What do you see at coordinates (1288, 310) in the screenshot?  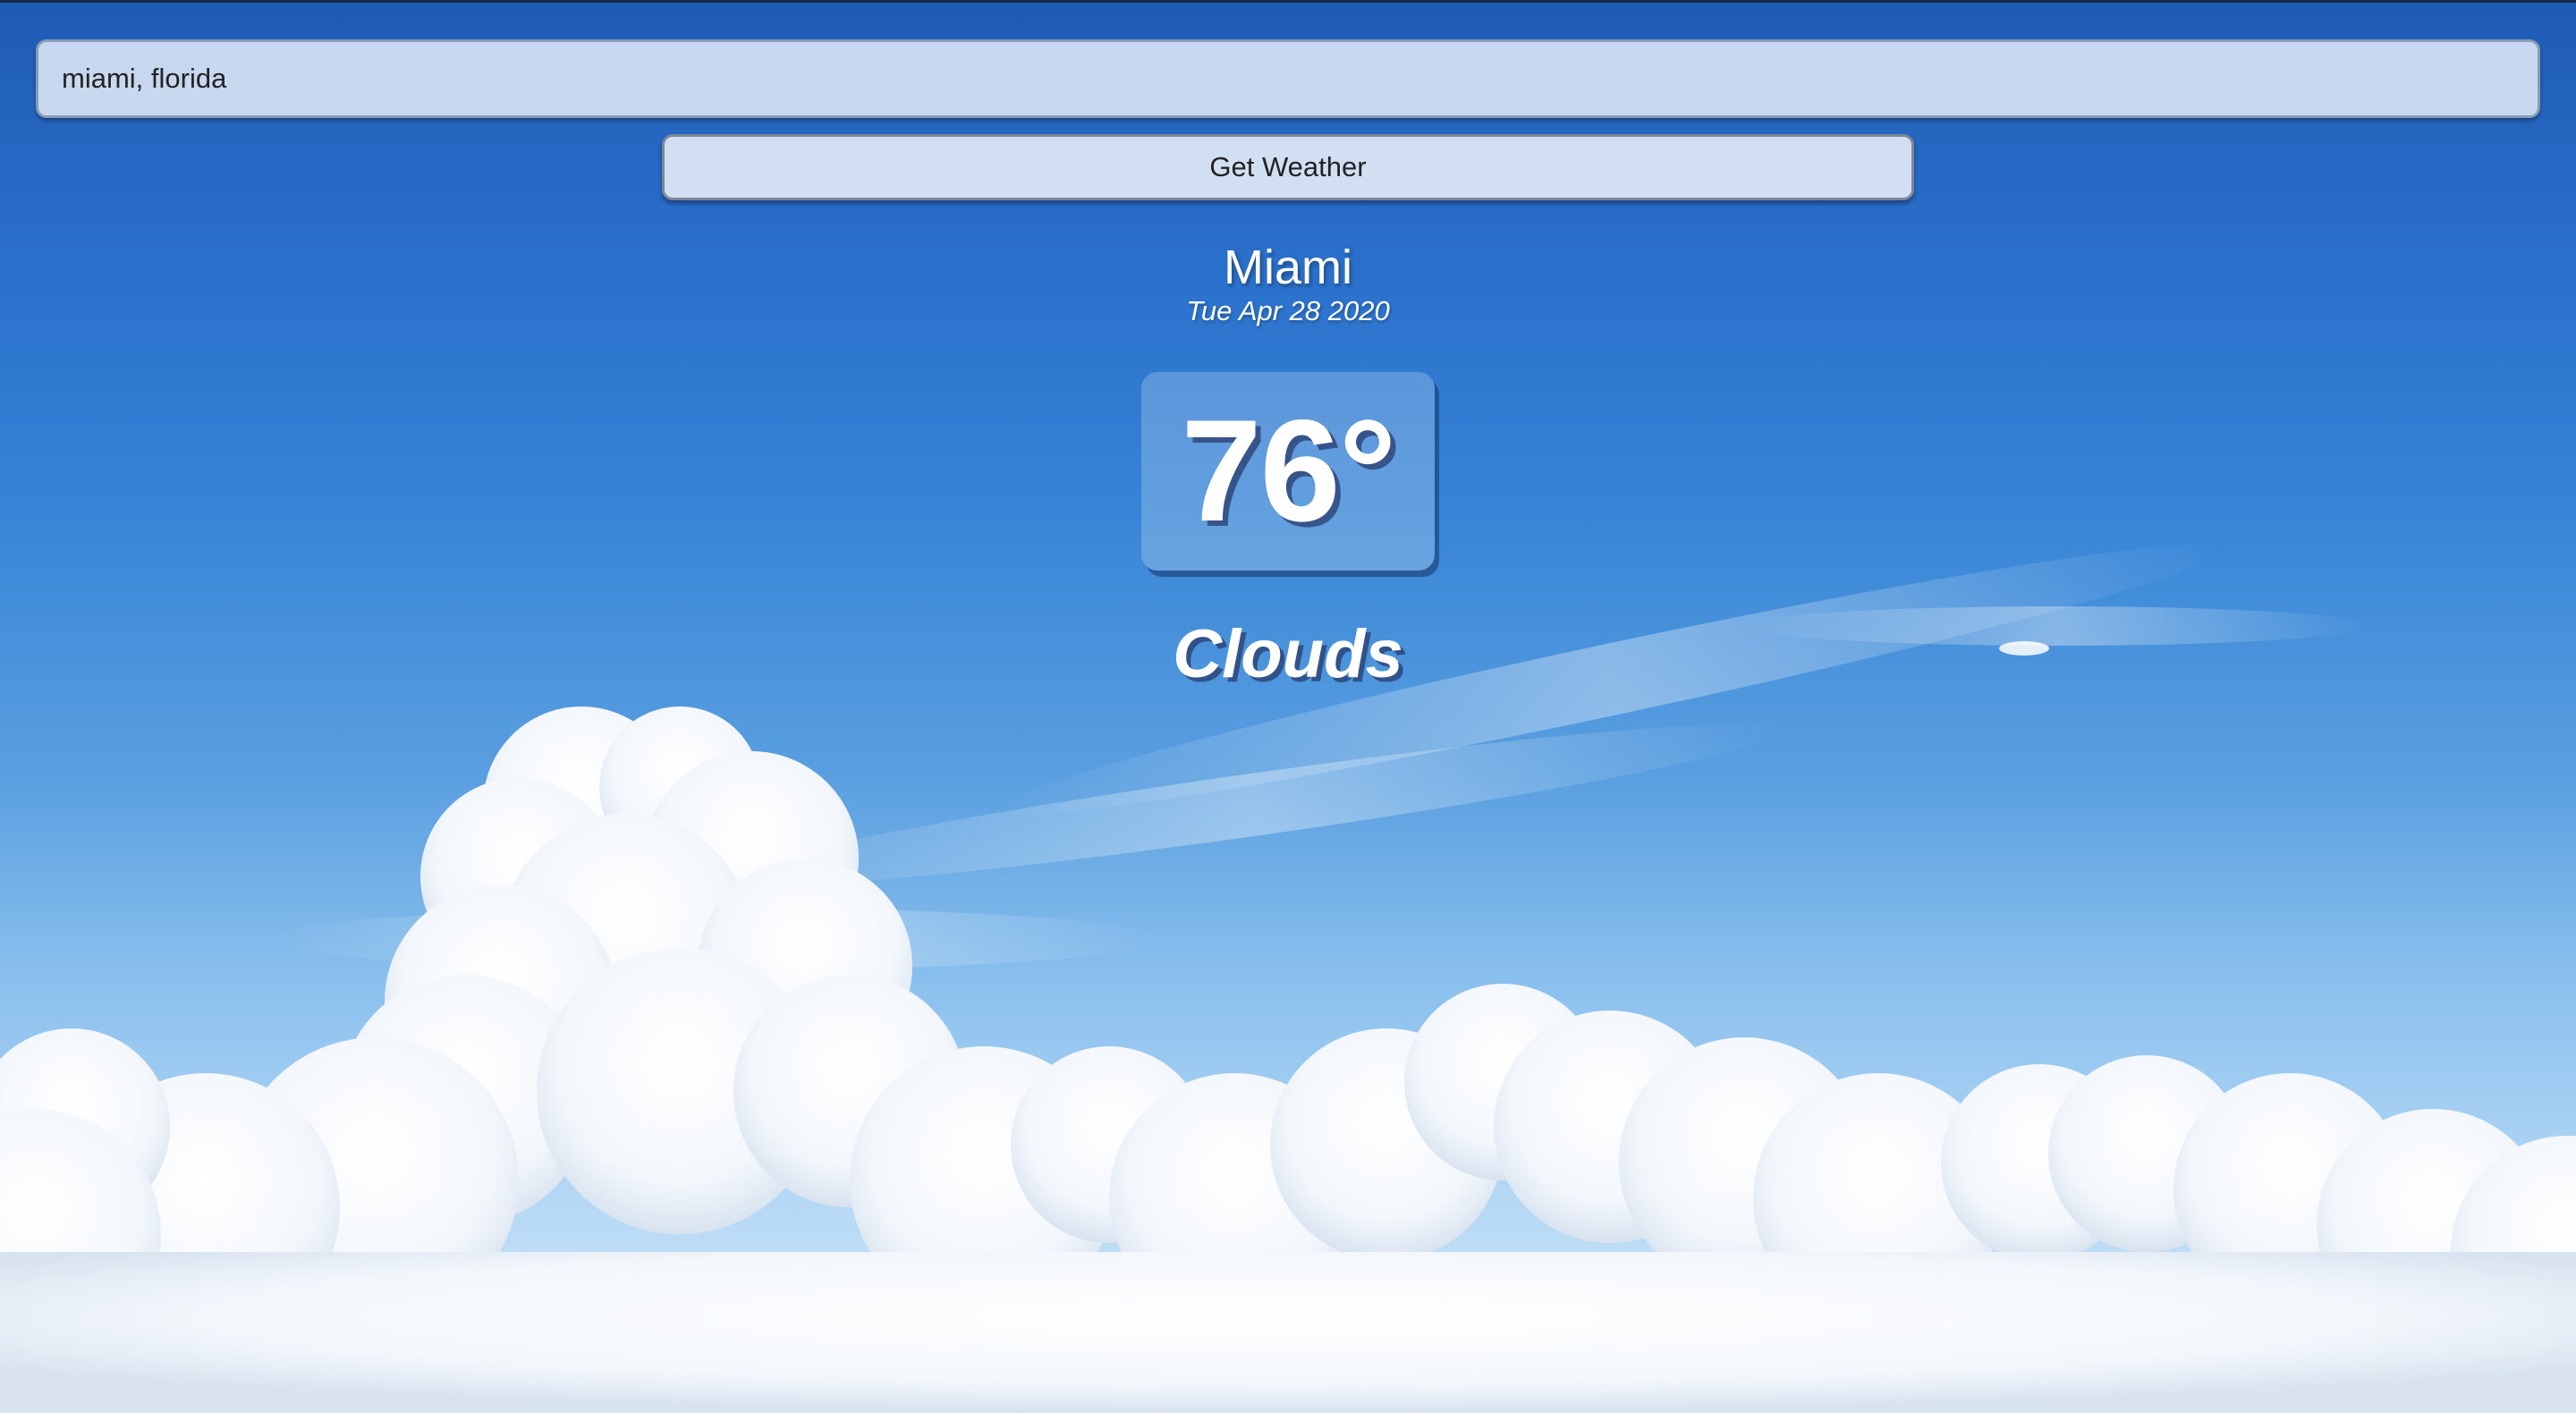 I see `forecast-date: Tue Apr 28 2020` at bounding box center [1288, 310].